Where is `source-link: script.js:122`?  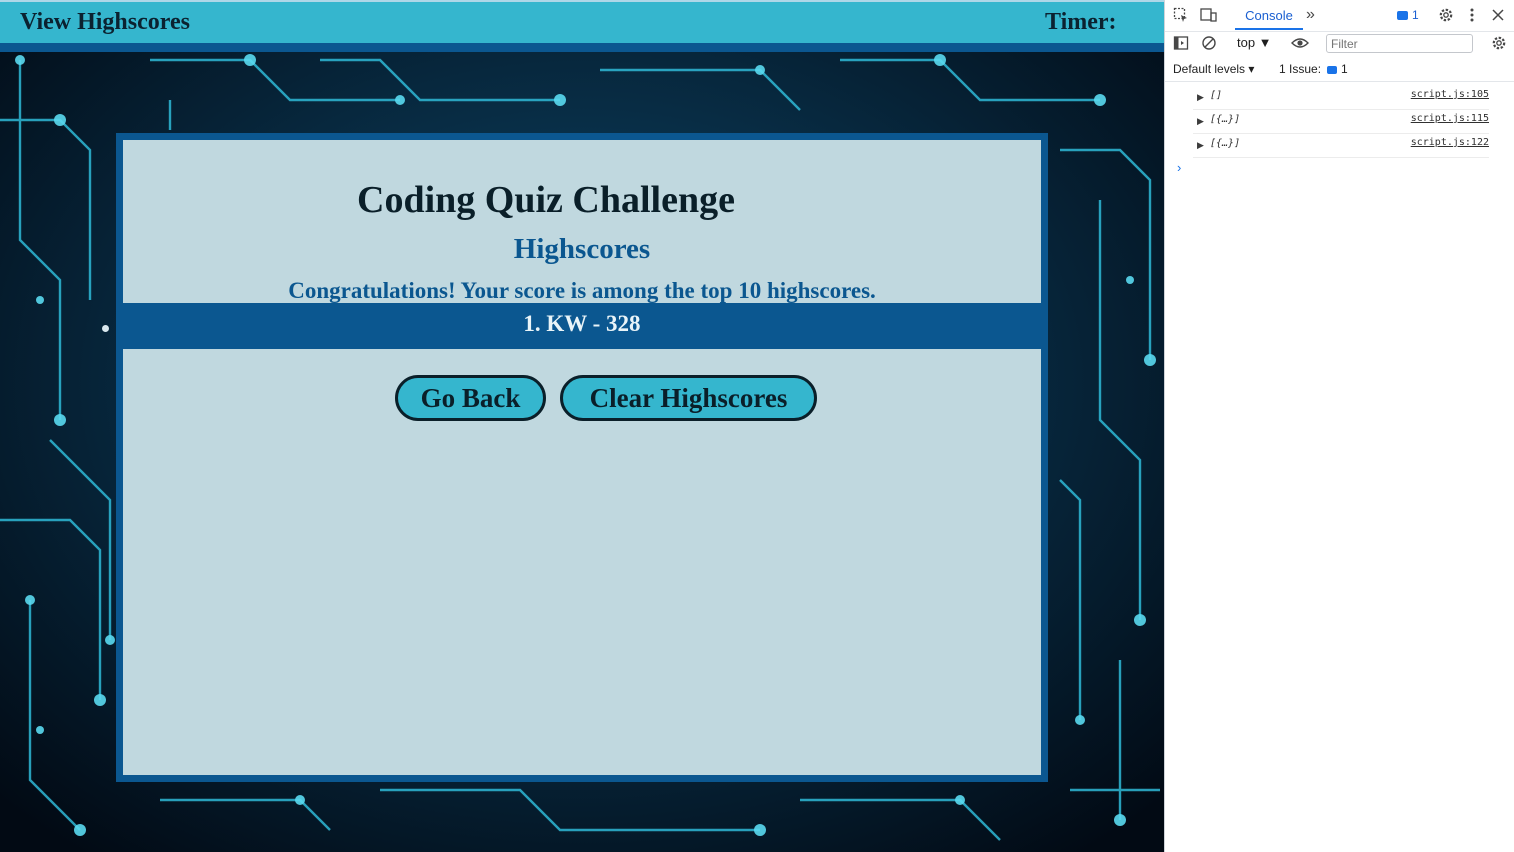
source-link: script.js:122 is located at coordinates (1450, 142).